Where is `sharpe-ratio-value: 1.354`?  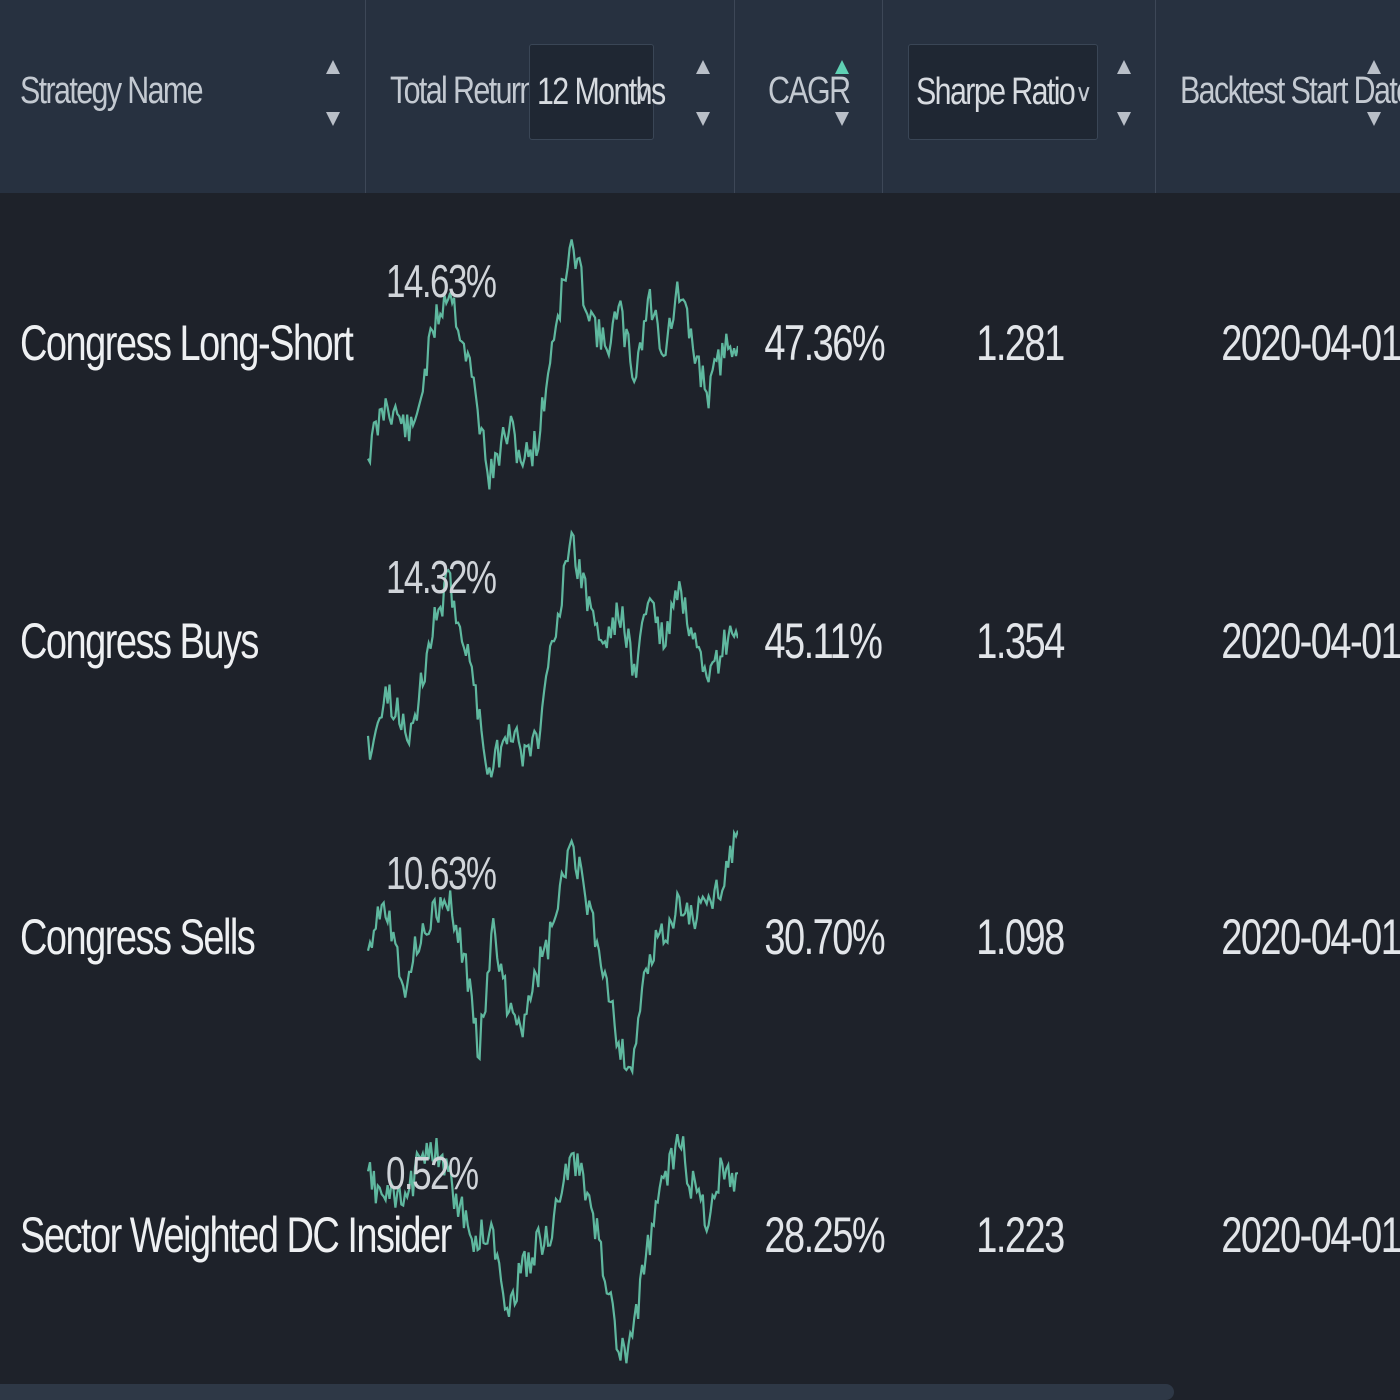
sharpe-ratio-value: 1.354 is located at coordinates (1020, 641).